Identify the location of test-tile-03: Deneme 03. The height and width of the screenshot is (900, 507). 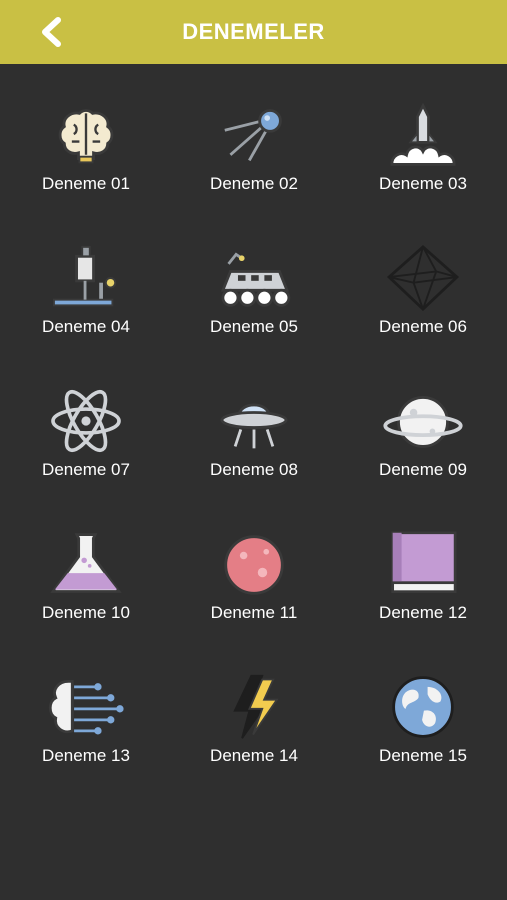
(423, 129).